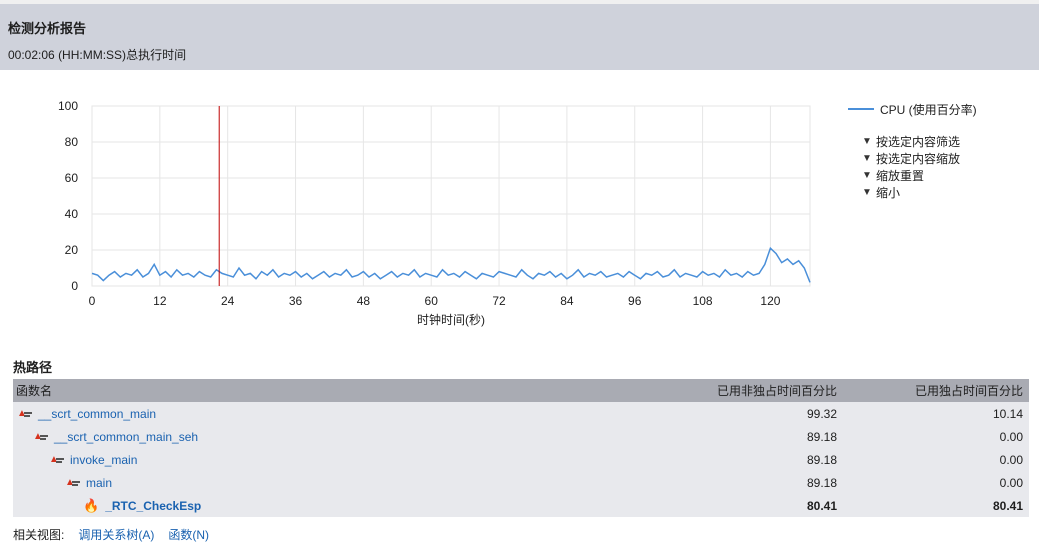  Describe the element at coordinates (160, 301) in the screenshot. I see `x-tick-label: 12` at that location.